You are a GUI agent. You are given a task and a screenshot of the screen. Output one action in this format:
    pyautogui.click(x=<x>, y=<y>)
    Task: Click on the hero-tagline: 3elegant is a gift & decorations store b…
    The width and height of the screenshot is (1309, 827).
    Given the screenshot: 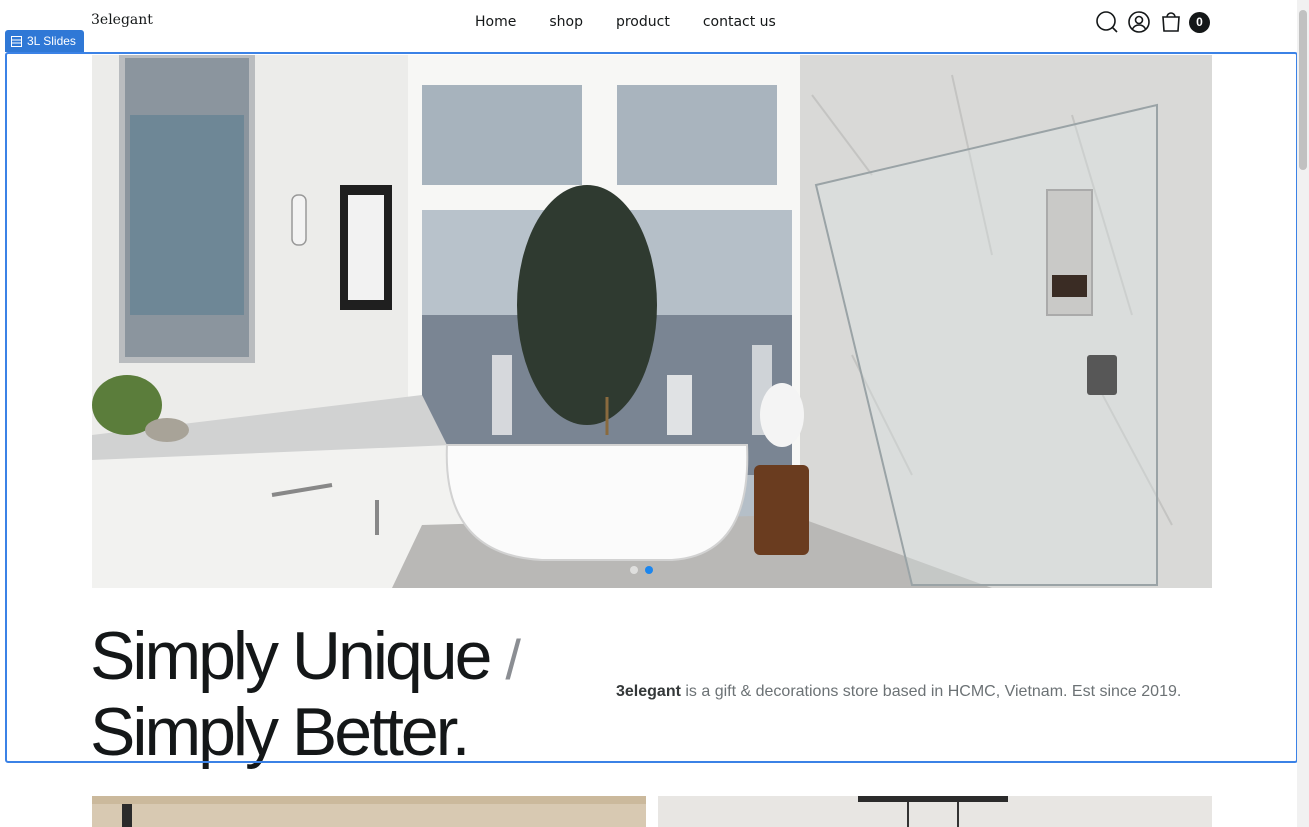 What is the action you would take?
    pyautogui.click(x=914, y=692)
    